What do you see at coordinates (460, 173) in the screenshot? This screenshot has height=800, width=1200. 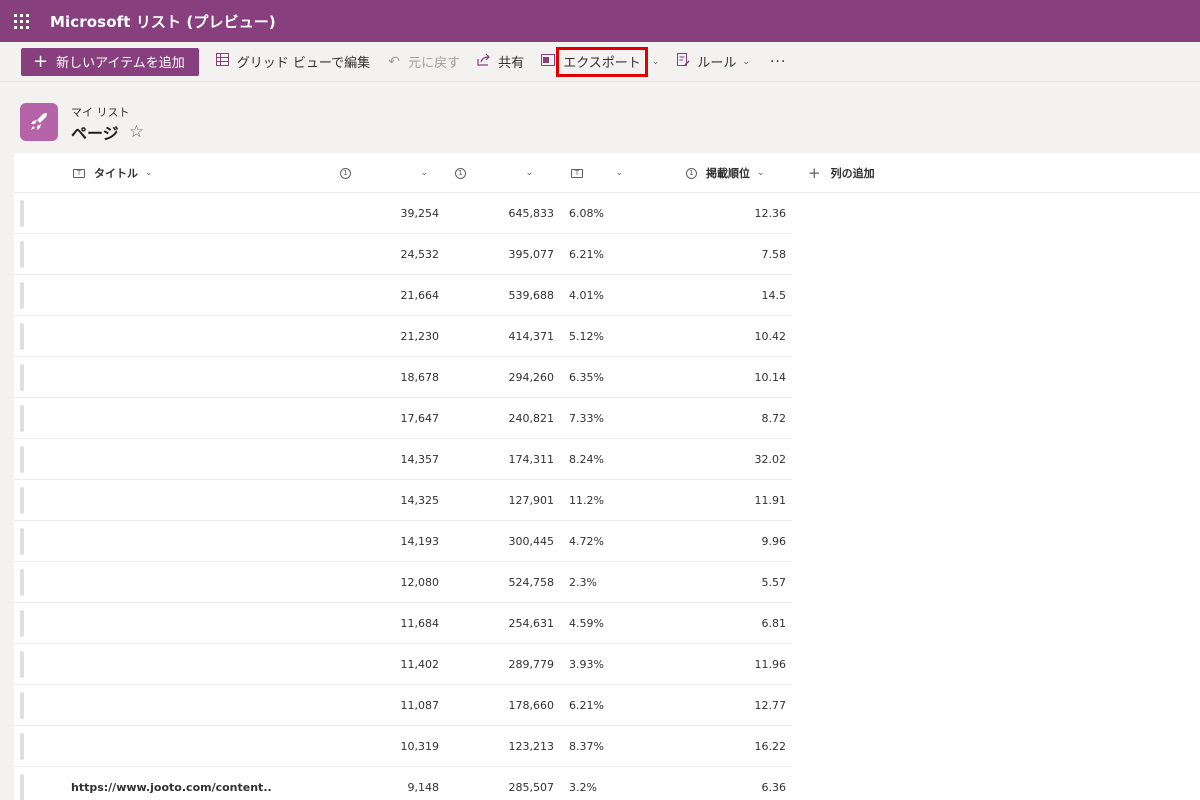 I see `number-column-icon: 1` at bounding box center [460, 173].